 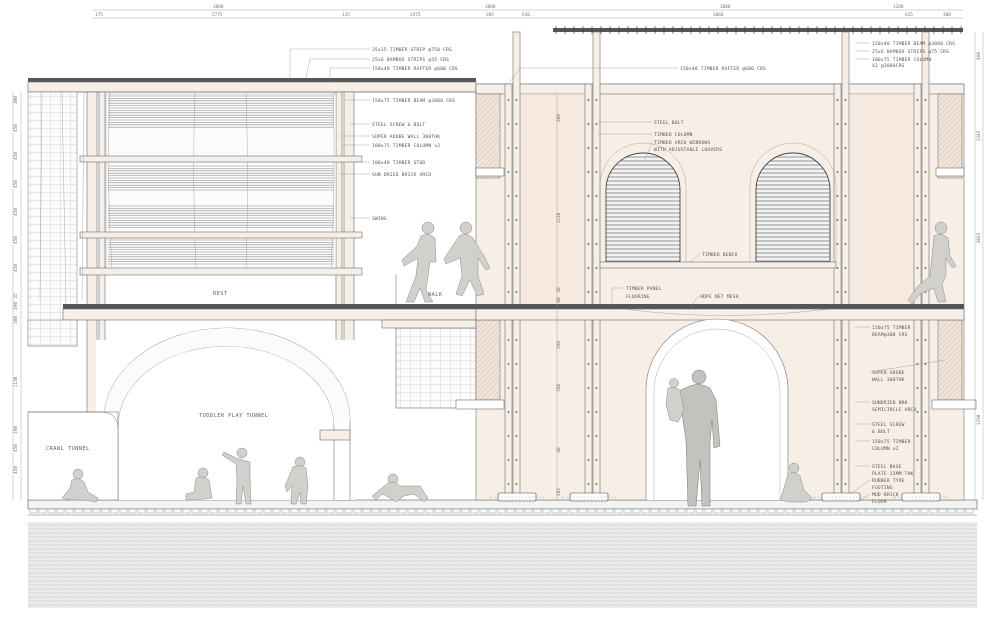 What do you see at coordinates (16, 430) in the screenshot?
I see `dim-left: 190` at bounding box center [16, 430].